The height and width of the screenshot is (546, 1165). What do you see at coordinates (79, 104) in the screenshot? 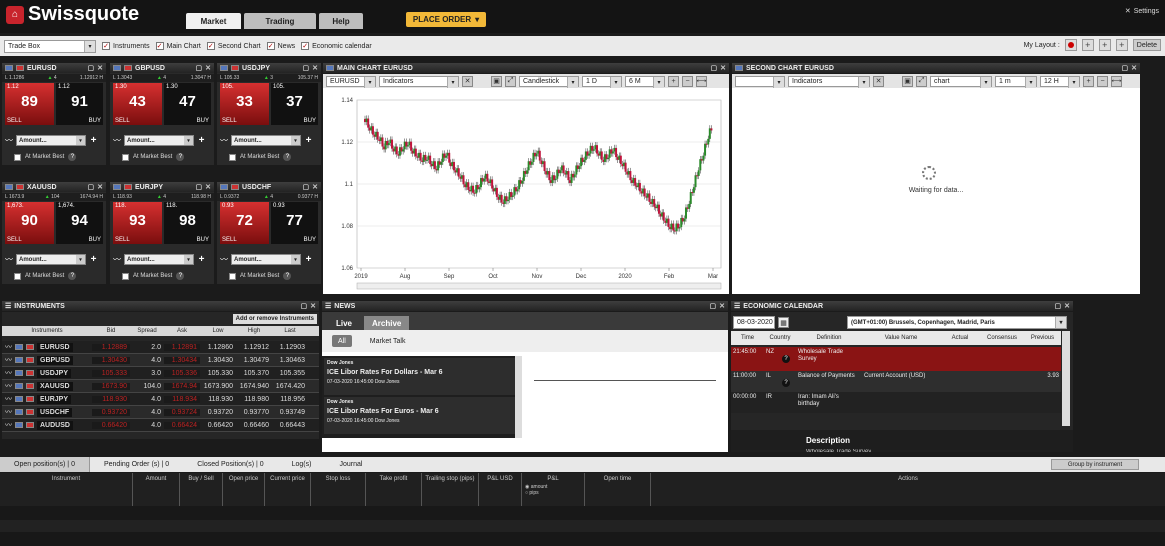
I see `buy-button: 1.12 91 BUY` at bounding box center [79, 104].